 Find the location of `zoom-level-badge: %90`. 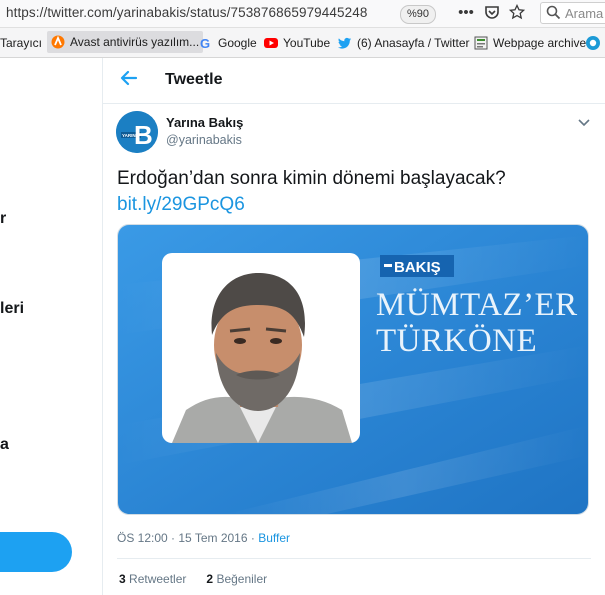

zoom-level-badge: %90 is located at coordinates (418, 14).